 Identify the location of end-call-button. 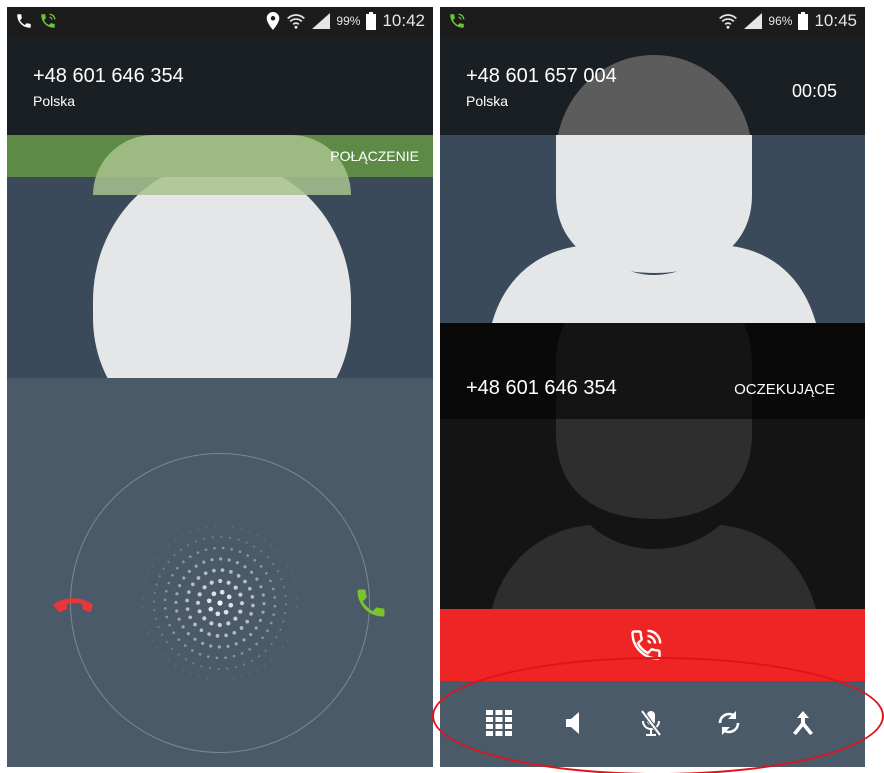
(652, 645).